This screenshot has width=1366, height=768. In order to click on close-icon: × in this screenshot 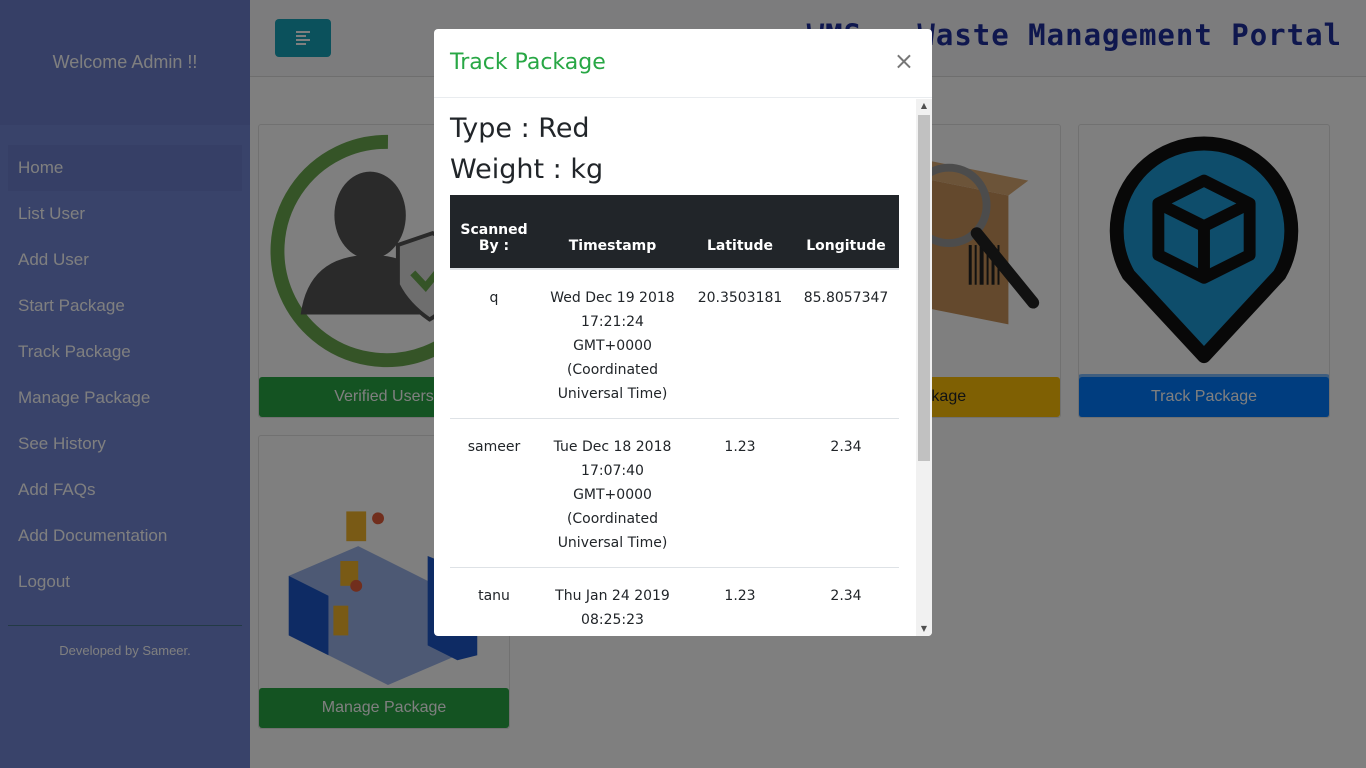, I will do `click(904, 61)`.